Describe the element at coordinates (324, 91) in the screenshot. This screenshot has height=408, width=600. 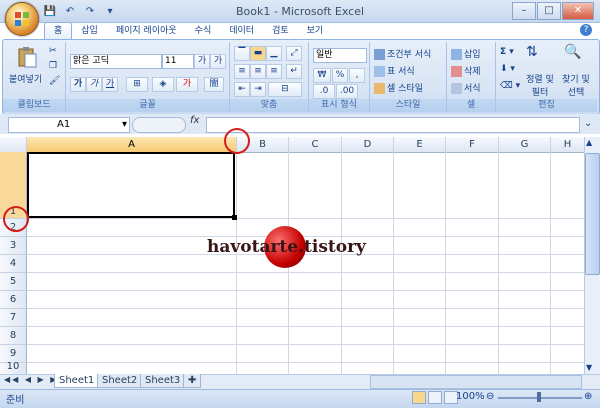
I see `increase-decimal-icon: .0` at that location.